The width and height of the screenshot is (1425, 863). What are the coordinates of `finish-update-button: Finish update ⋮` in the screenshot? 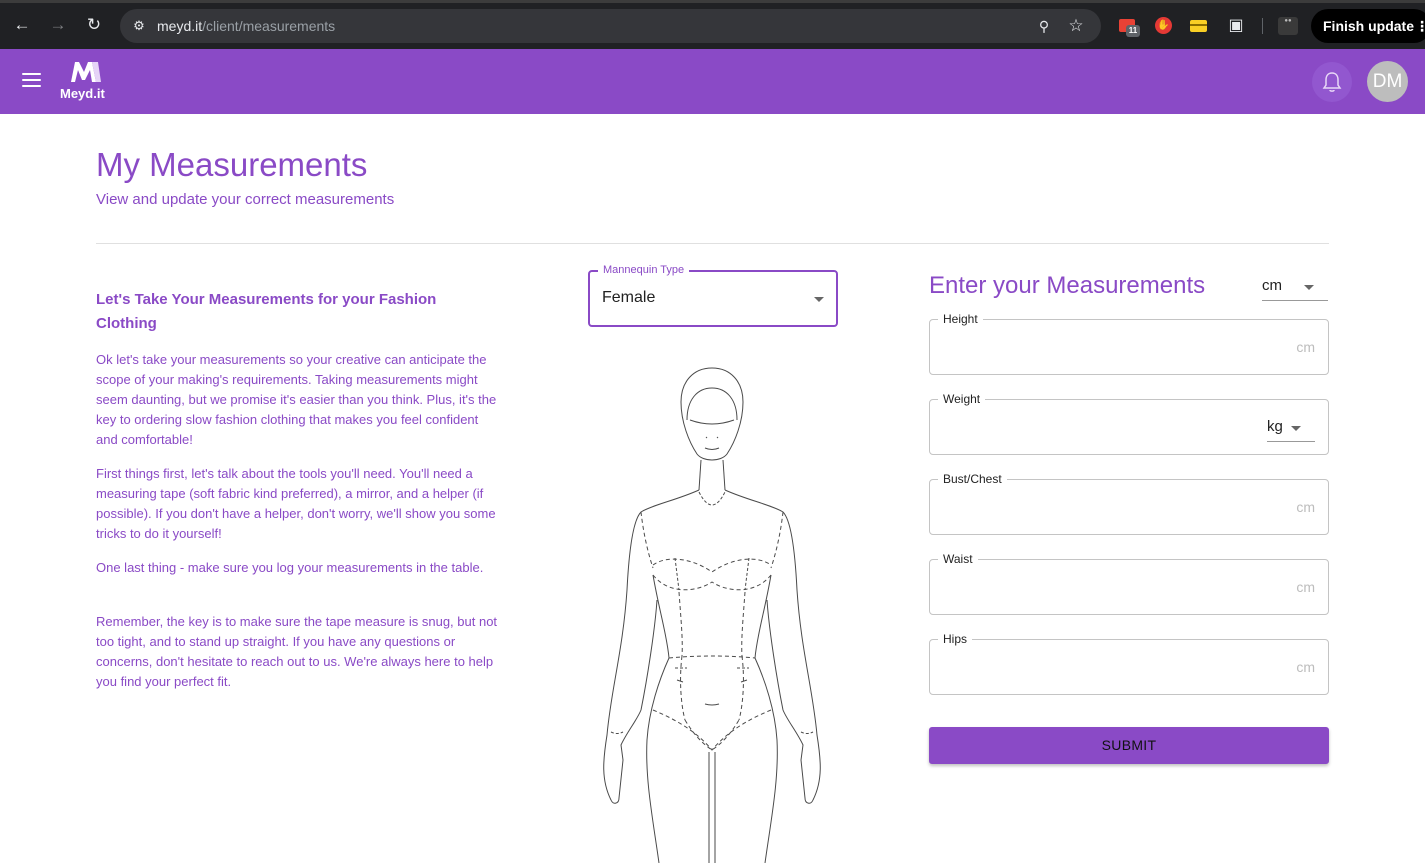 It's located at (1368, 26).